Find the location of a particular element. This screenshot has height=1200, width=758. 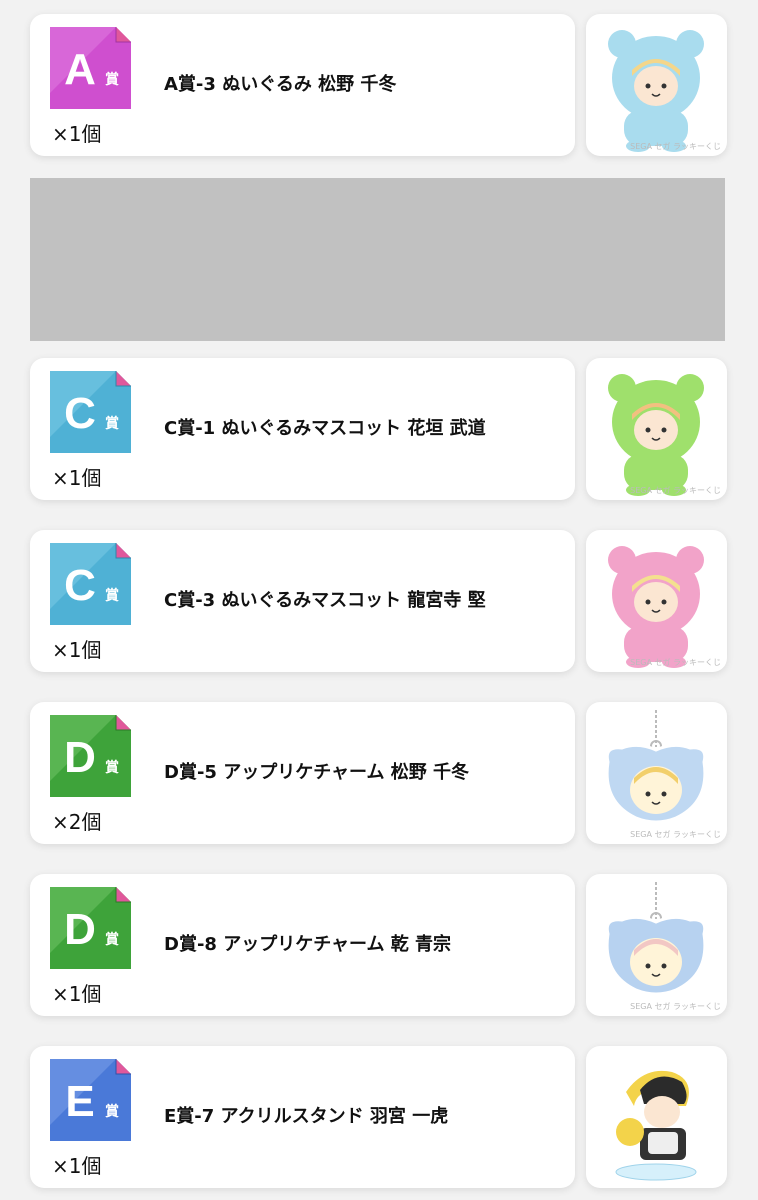

quantity-label: ×2個 is located at coordinates (77, 822).